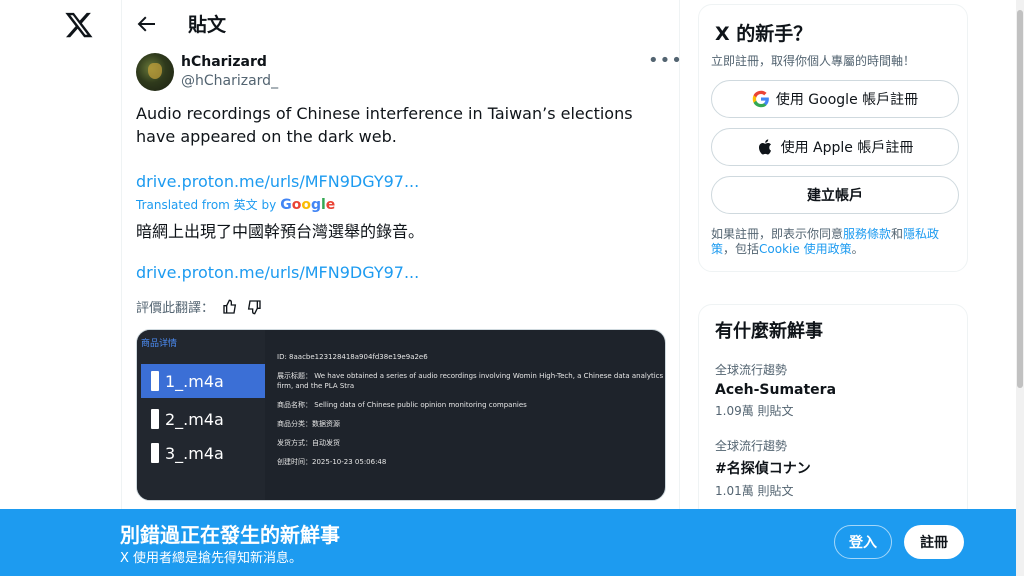 The width and height of the screenshot is (1024, 576). What do you see at coordinates (835, 468) in the screenshot?
I see `trend-item: 全球流行趨勢 #名探偵コナン 1.01萬 則貼文` at bounding box center [835, 468].